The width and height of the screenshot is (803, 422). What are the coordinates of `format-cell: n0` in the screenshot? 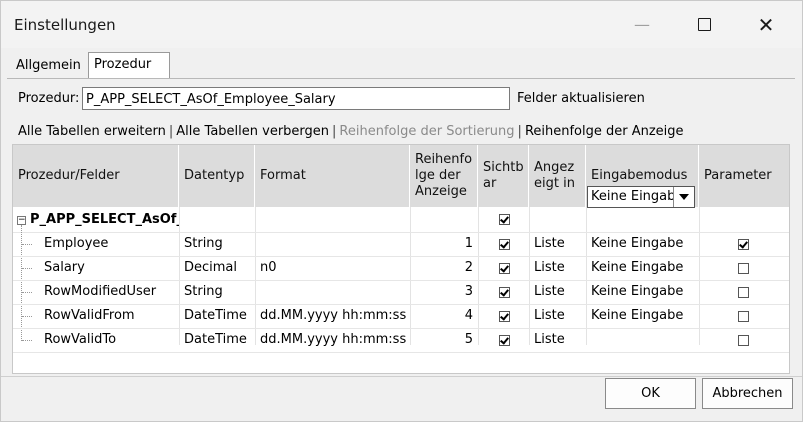 It's located at (332, 268).